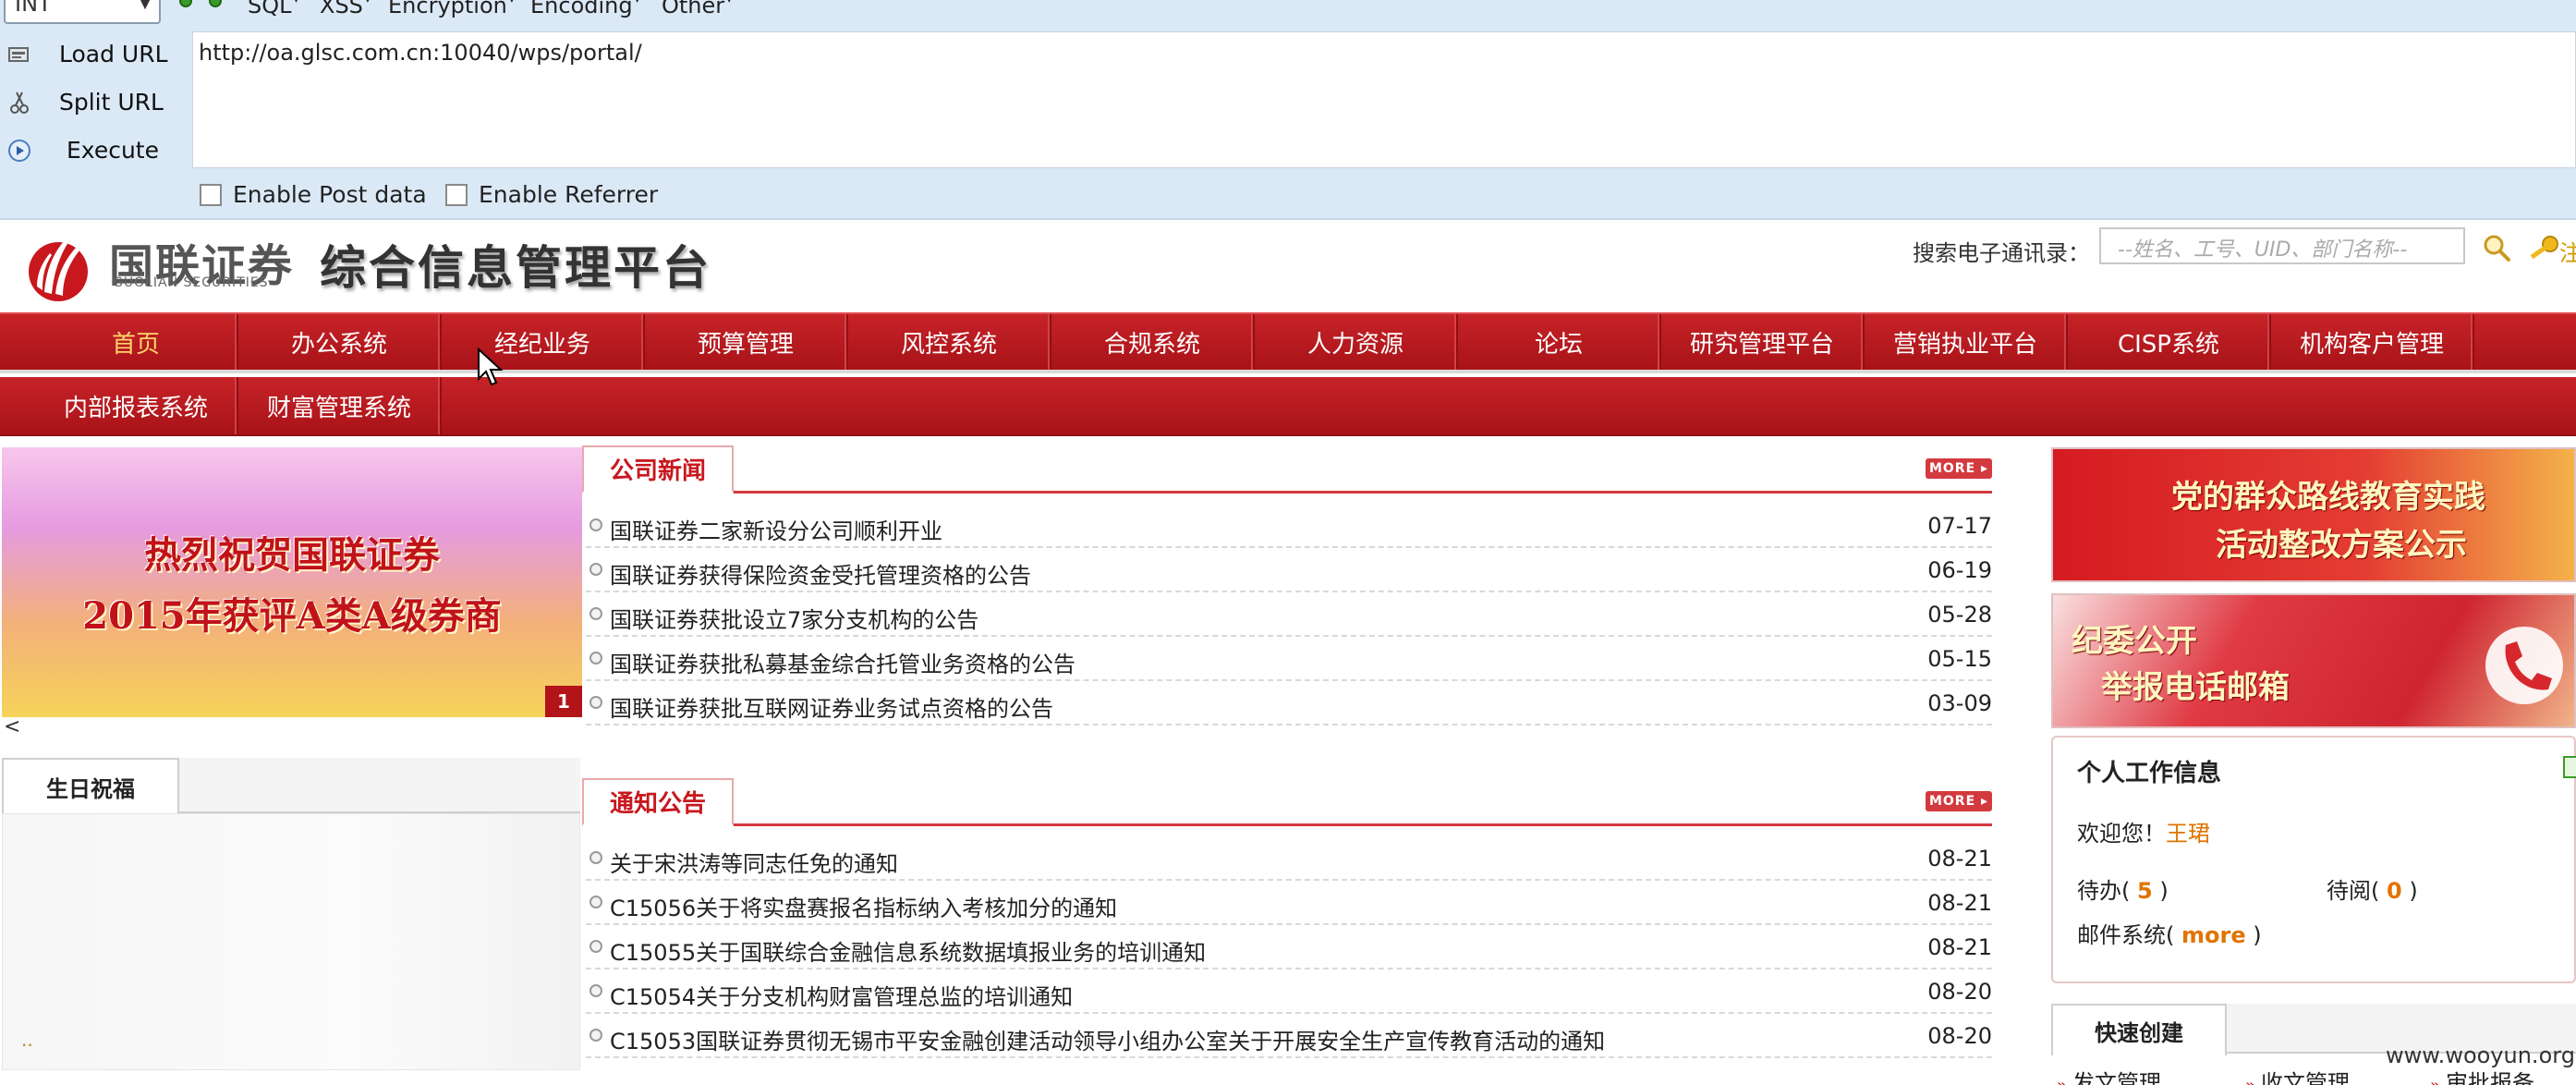 The height and width of the screenshot is (1085, 2576). I want to click on guolian-logo-icon, so click(58, 270).